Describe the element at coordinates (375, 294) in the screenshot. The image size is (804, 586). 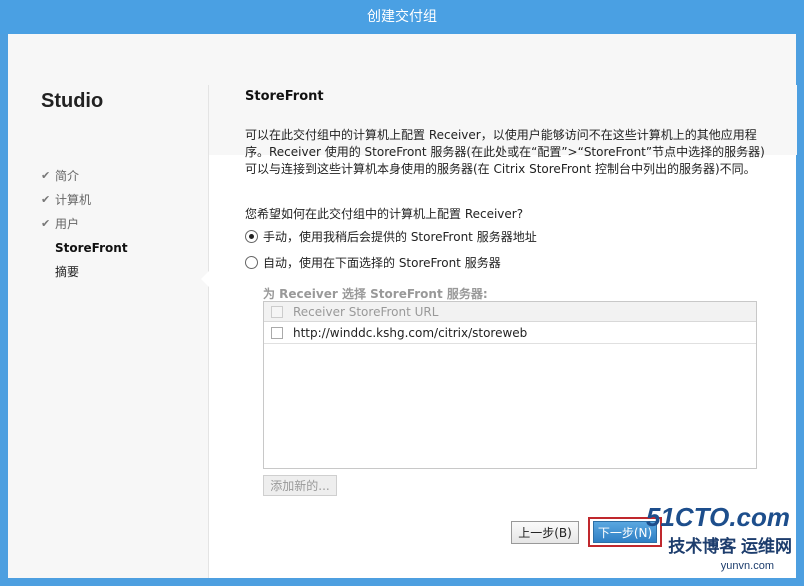
I see `server-list-heading: 为 Receiver 选择 StoreFront 服务器:` at that location.